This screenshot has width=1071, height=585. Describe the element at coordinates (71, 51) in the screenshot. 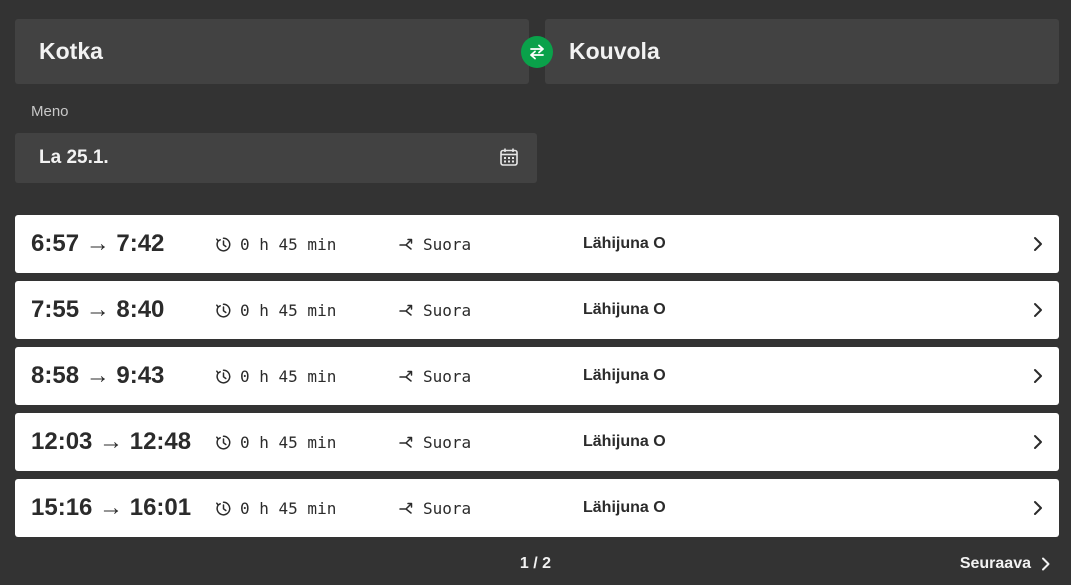

I see `from-station-value: Kotka` at that location.